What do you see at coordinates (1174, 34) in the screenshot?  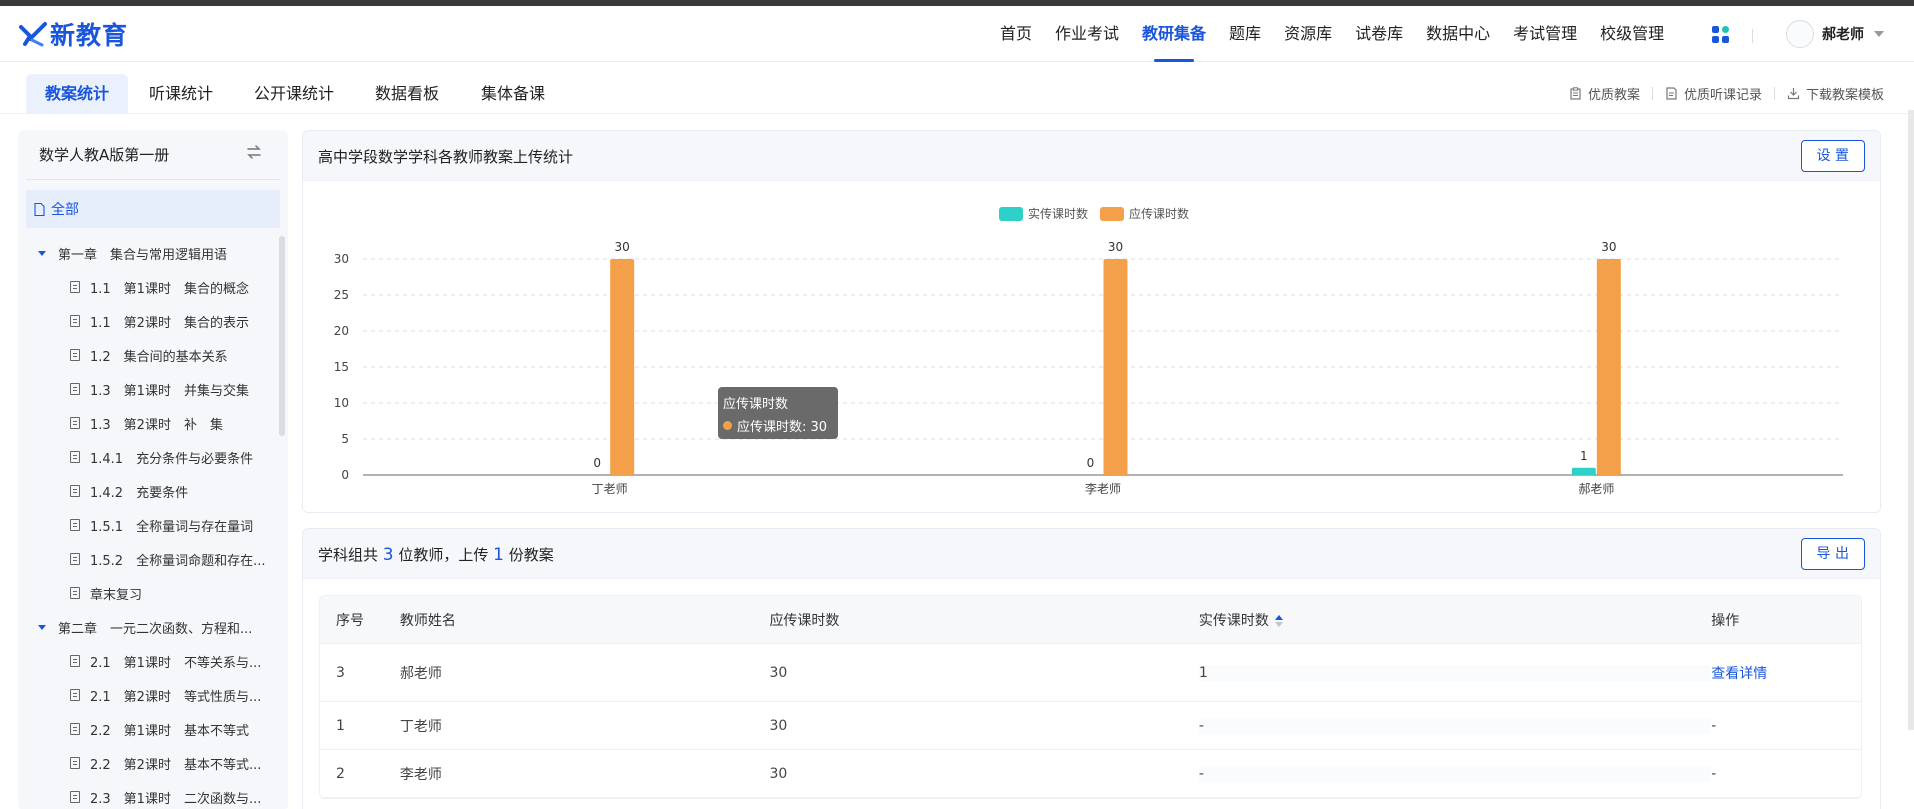 I see `nav-item-2: 教研集备` at bounding box center [1174, 34].